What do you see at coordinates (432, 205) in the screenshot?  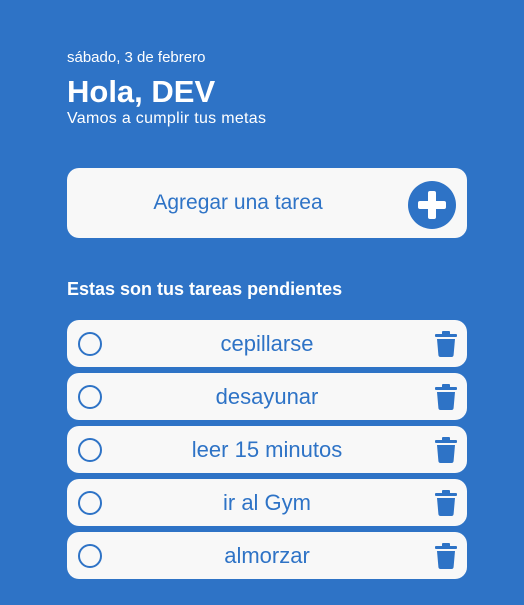 I see `plus-circle-icon` at bounding box center [432, 205].